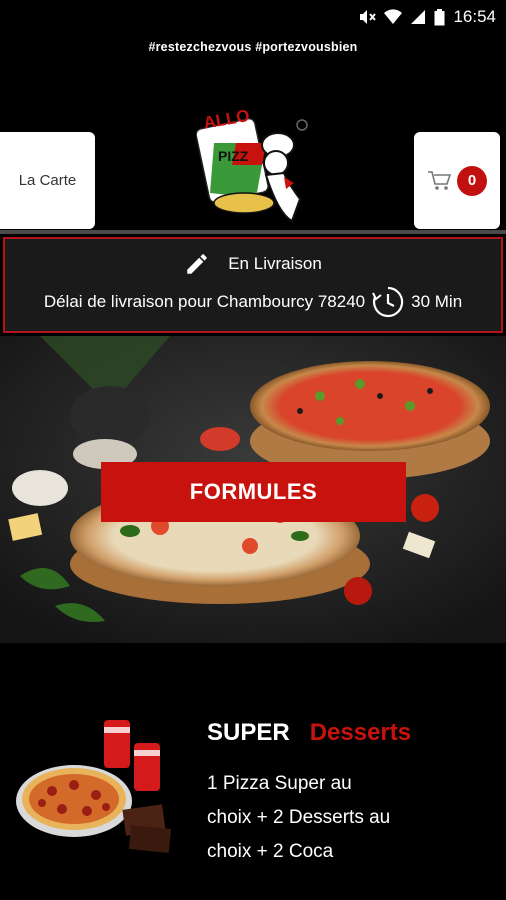  I want to click on battery-icon, so click(439, 16).